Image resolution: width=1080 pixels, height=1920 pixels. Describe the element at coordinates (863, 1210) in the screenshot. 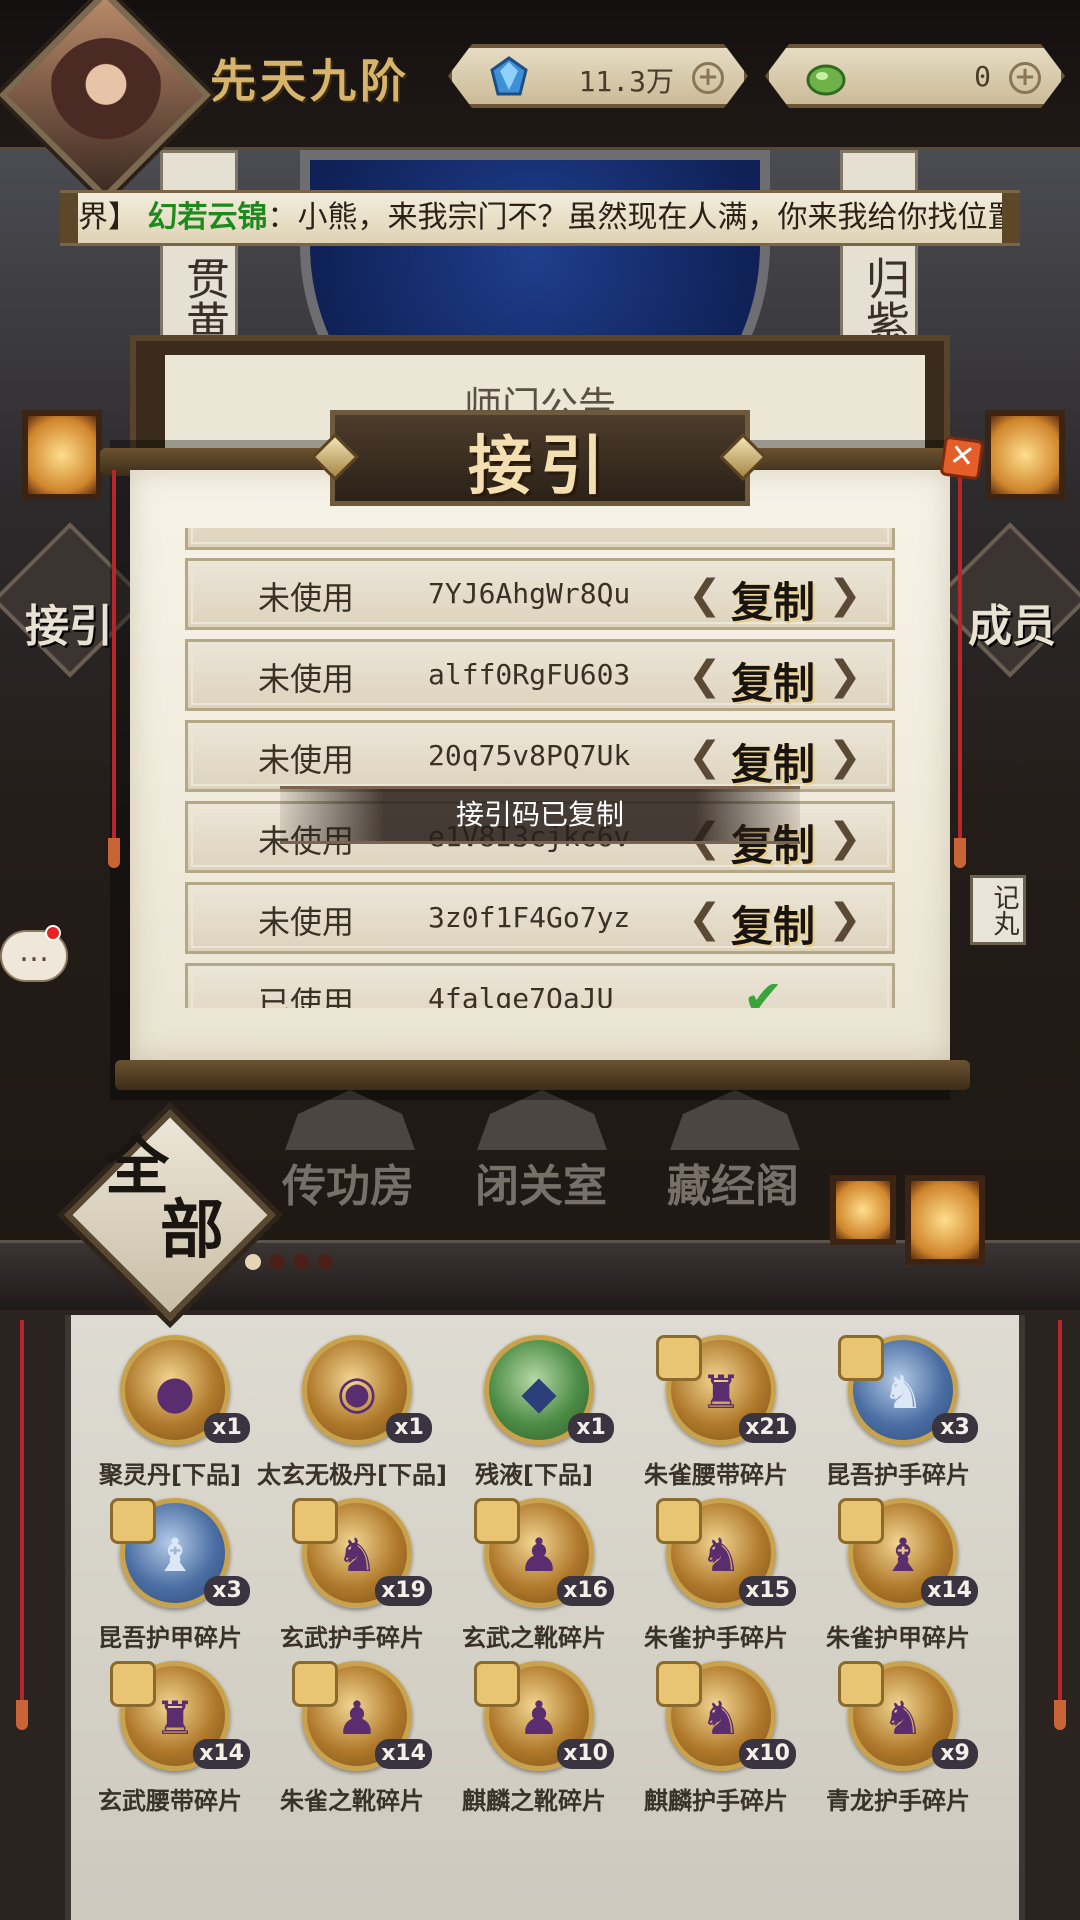

I see `lantern-floor` at that location.